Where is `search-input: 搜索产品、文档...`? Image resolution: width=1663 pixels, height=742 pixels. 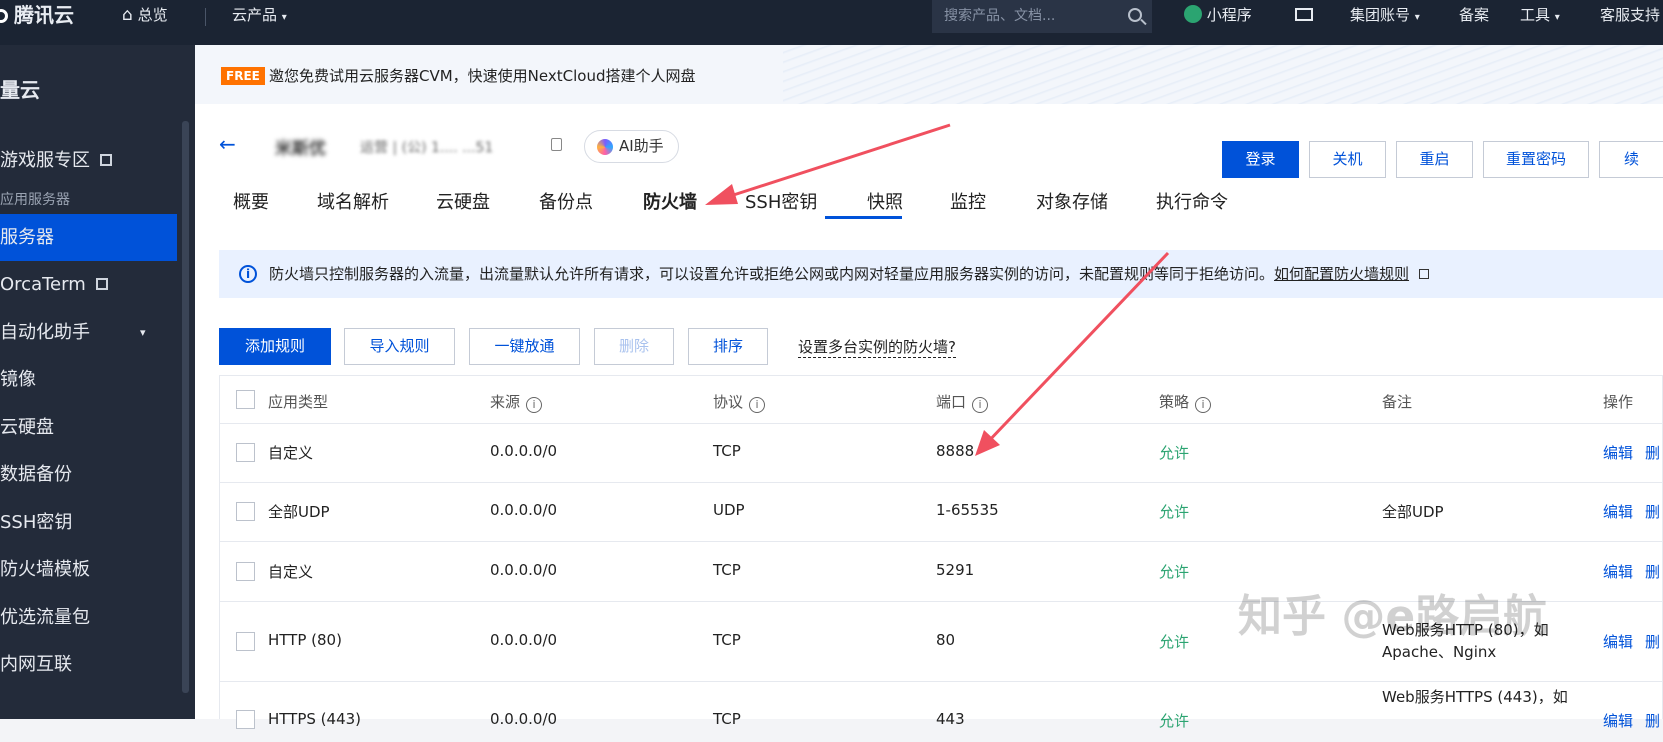 search-input: 搜索产品、文档... is located at coordinates (1042, 16).